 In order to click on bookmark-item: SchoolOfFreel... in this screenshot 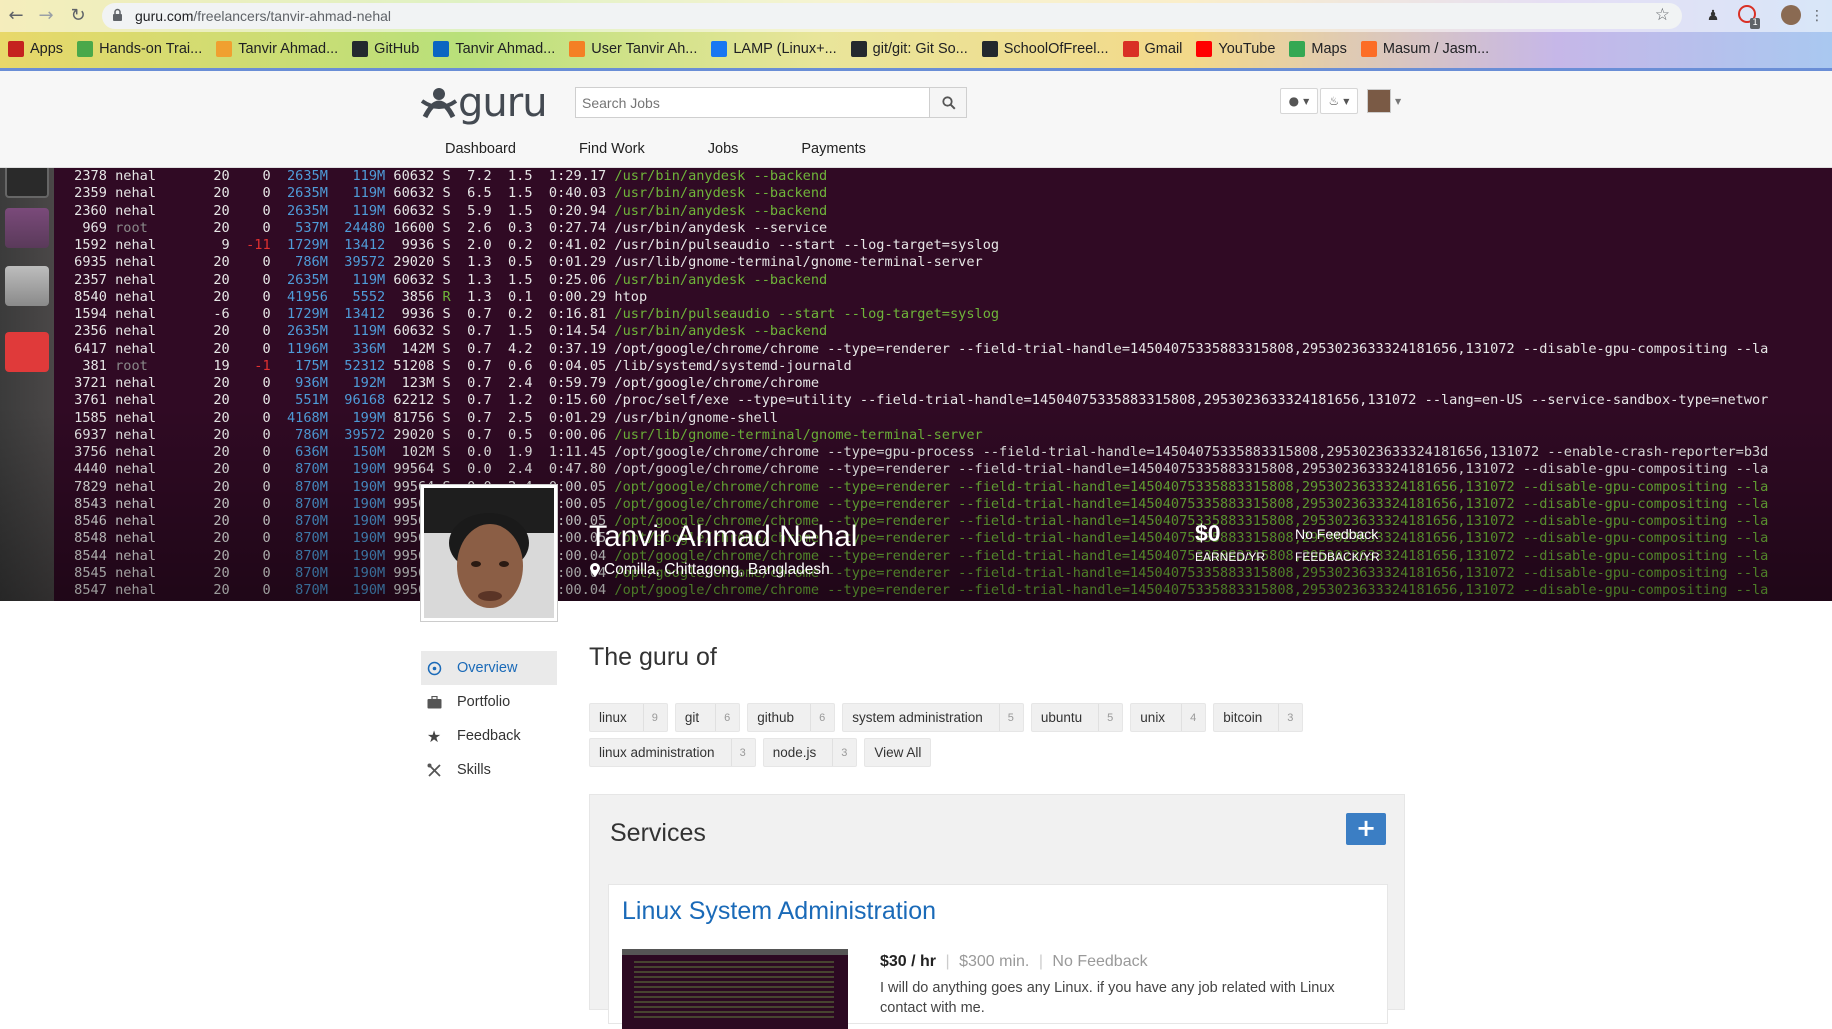, I will do `click(1045, 49)`.